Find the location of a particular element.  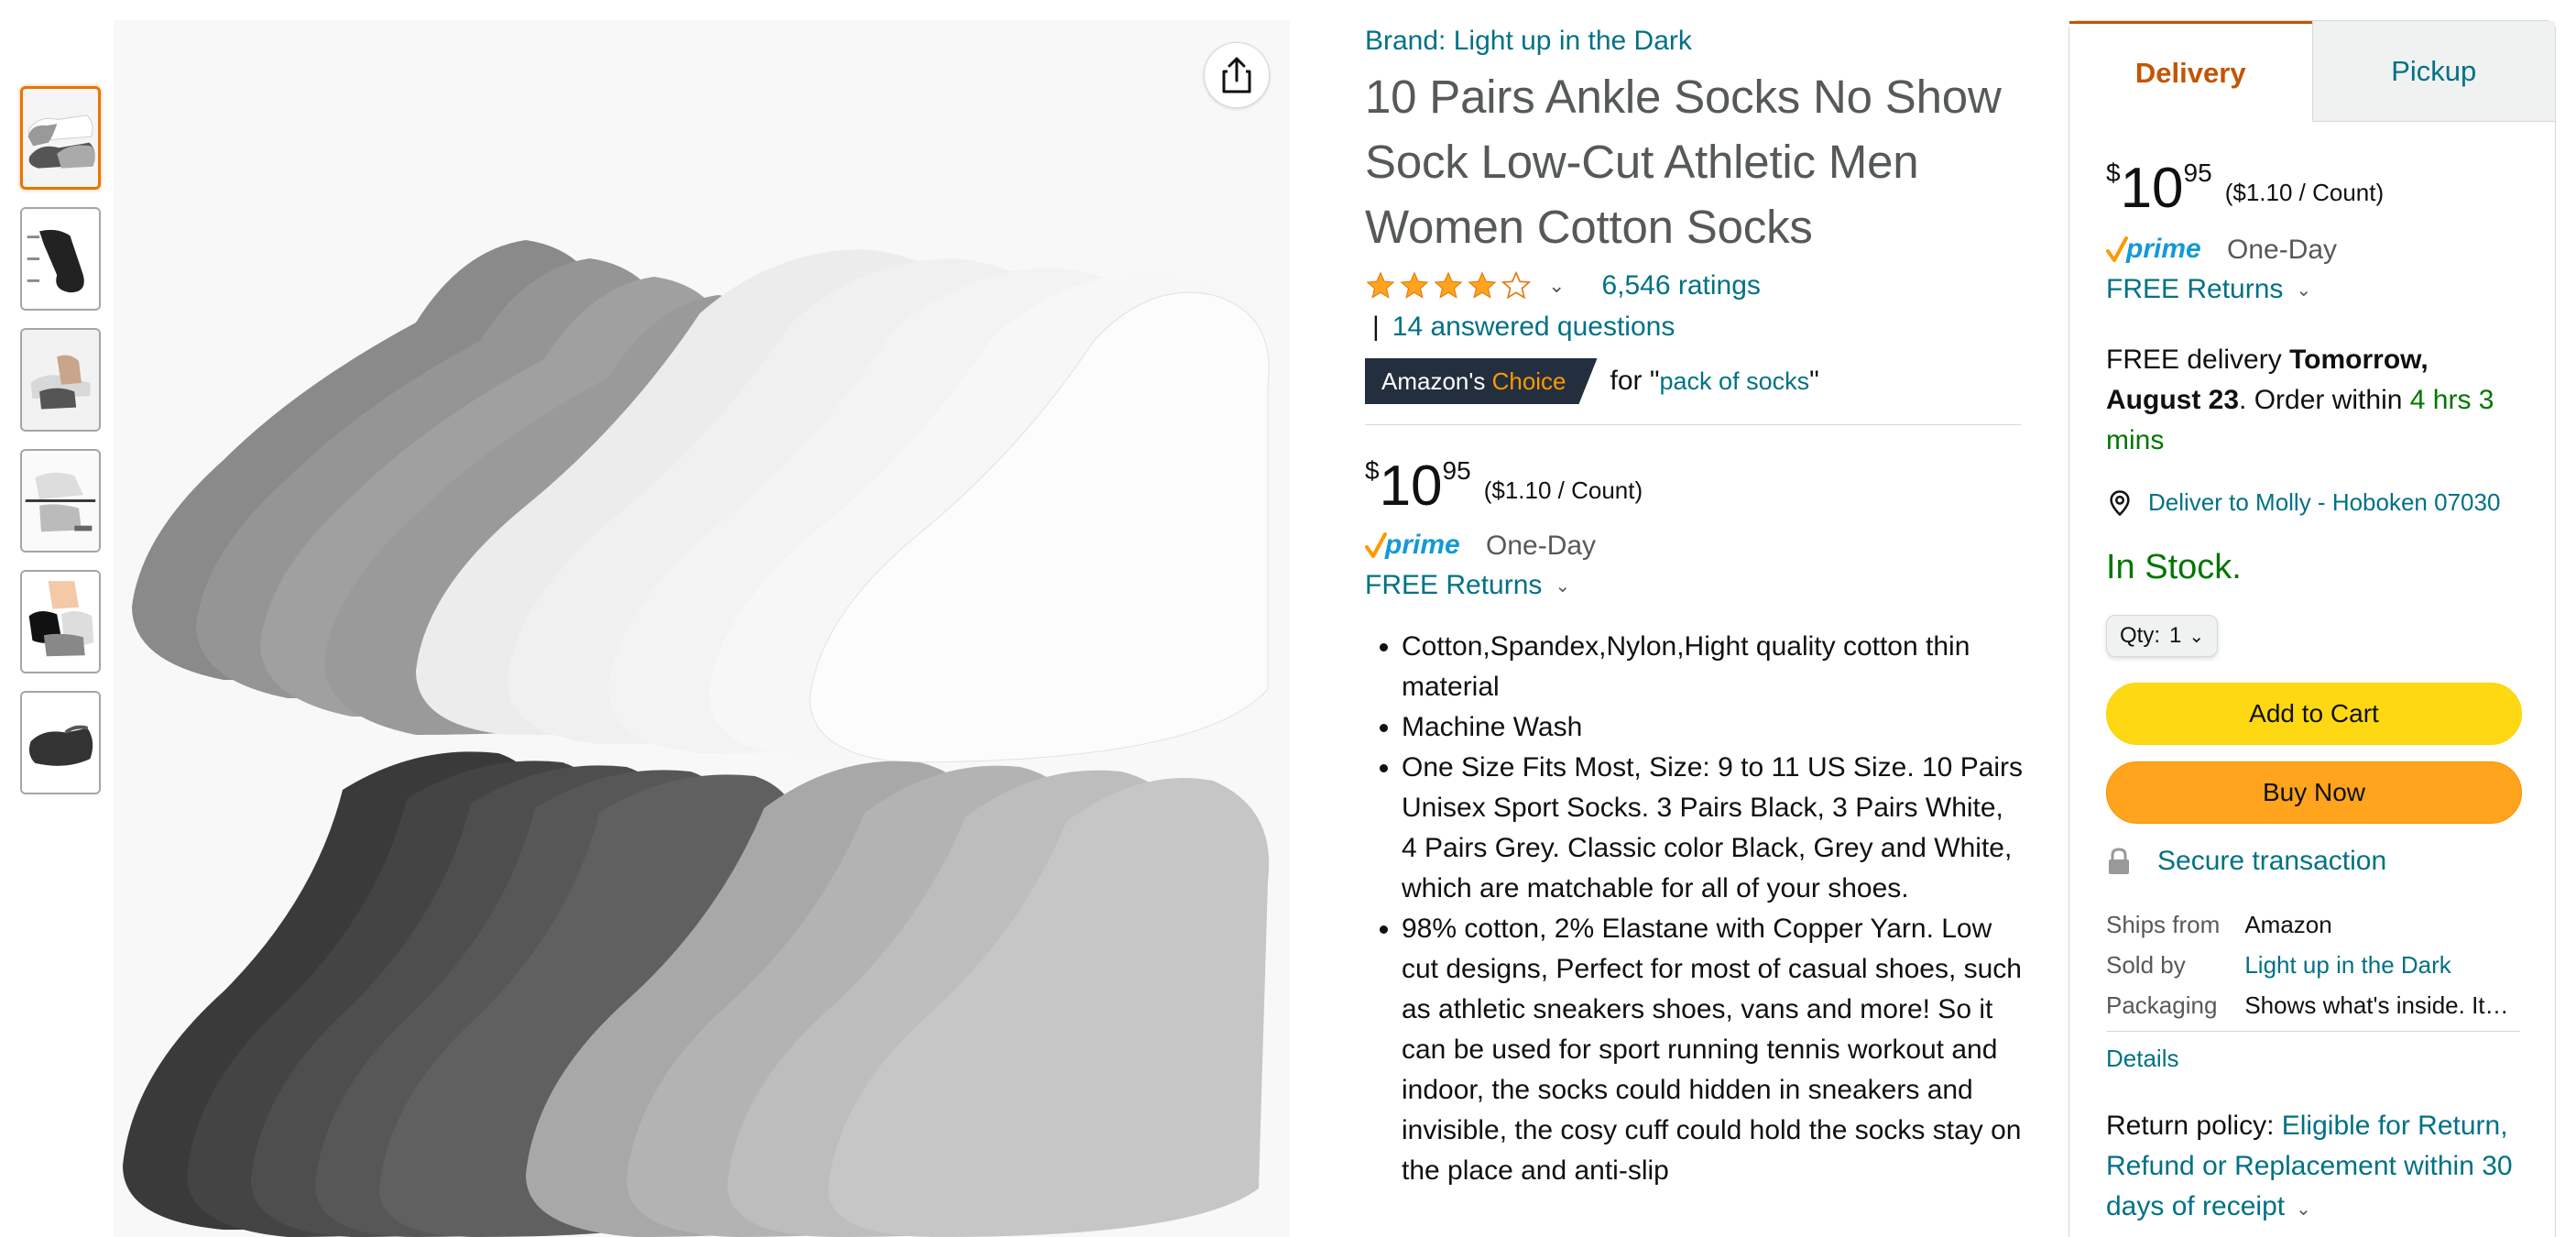

deliver-to-address: Deliver to Molly - Hoboken 07030 is located at coordinates (2325, 502).